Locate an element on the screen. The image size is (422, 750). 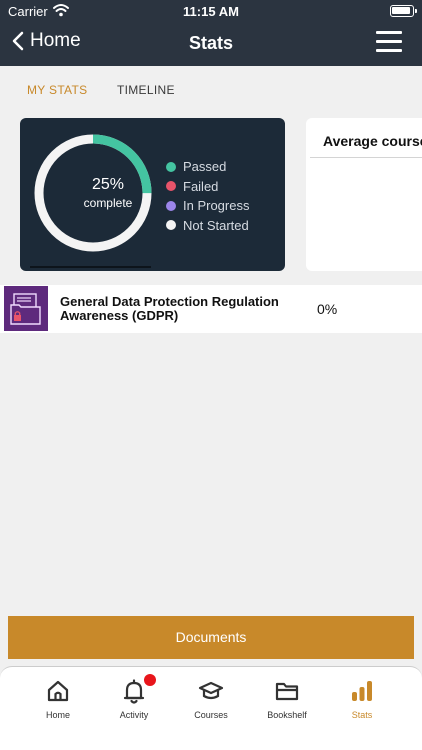
tab-home: Home is located at coordinates (58, 697).